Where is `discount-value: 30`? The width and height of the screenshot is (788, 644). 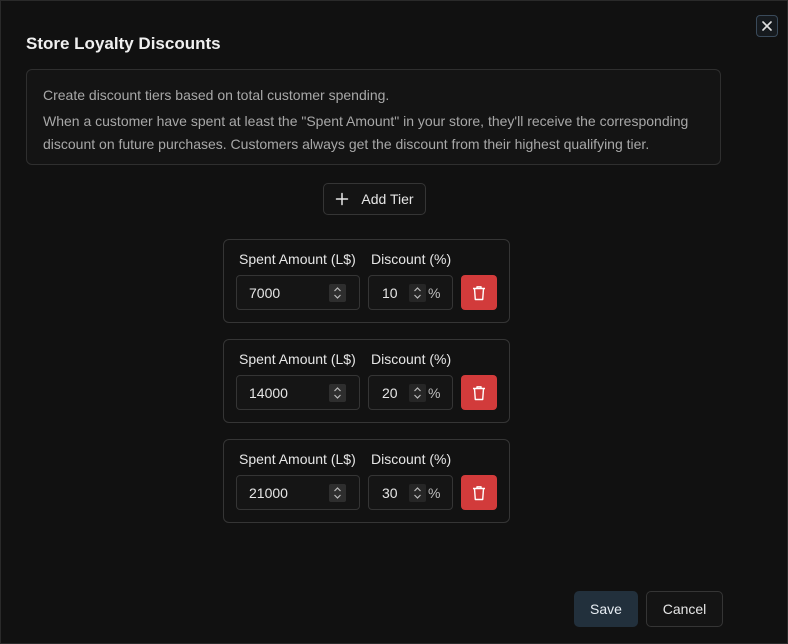 discount-value: 30 is located at coordinates (390, 493).